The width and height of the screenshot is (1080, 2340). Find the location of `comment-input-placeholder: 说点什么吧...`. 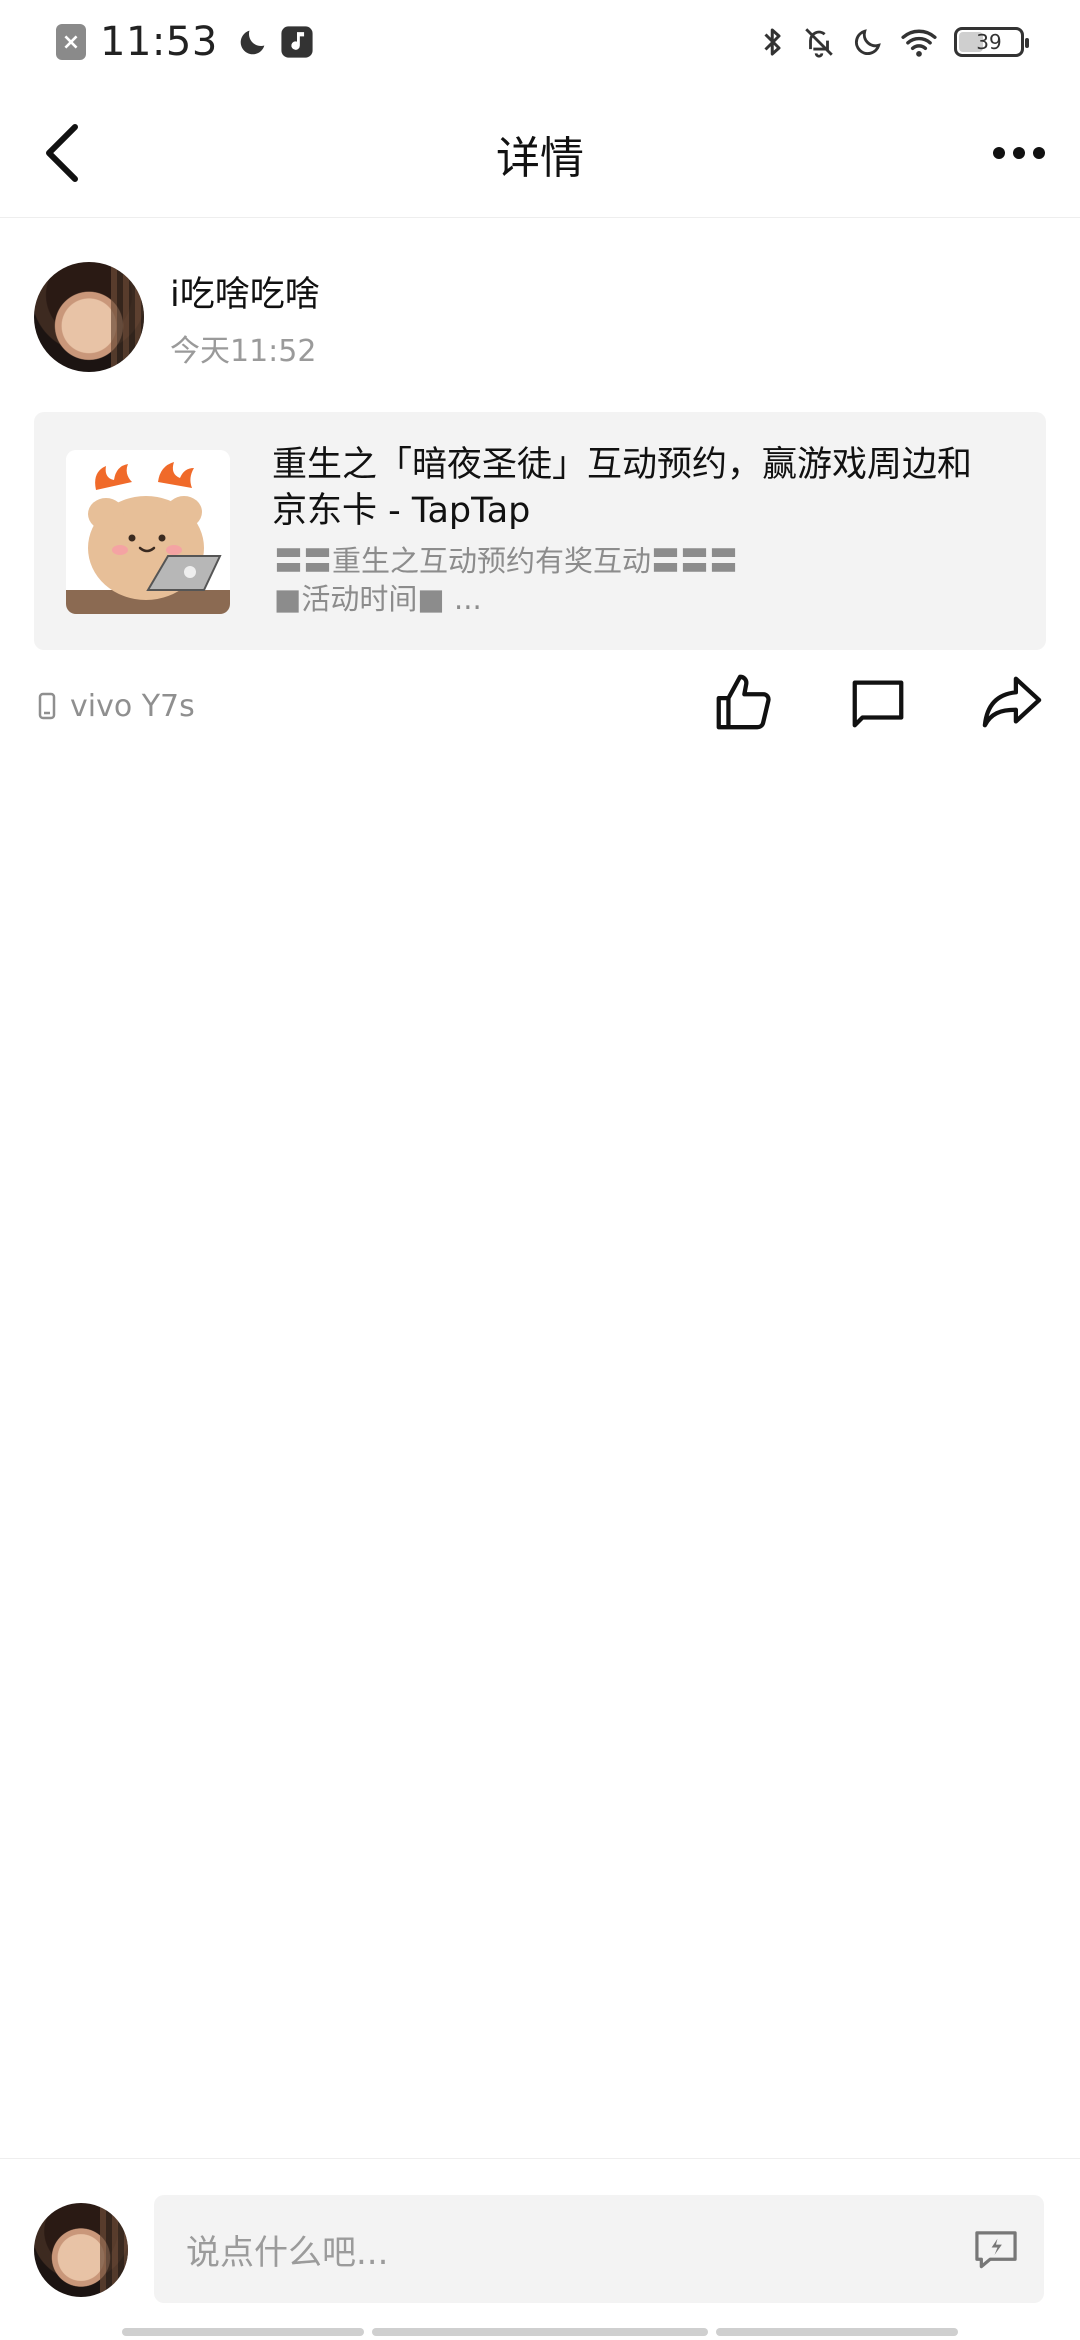

comment-input-placeholder: 说点什么吧... is located at coordinates (287, 2252).